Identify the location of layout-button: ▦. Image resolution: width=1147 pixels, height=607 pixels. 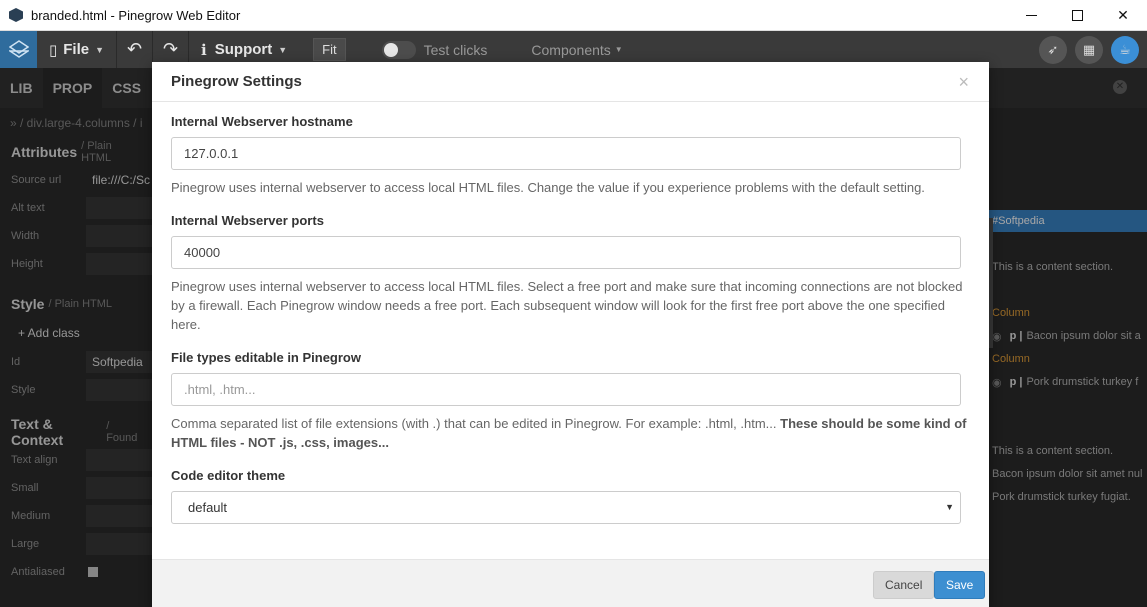
(1089, 49).